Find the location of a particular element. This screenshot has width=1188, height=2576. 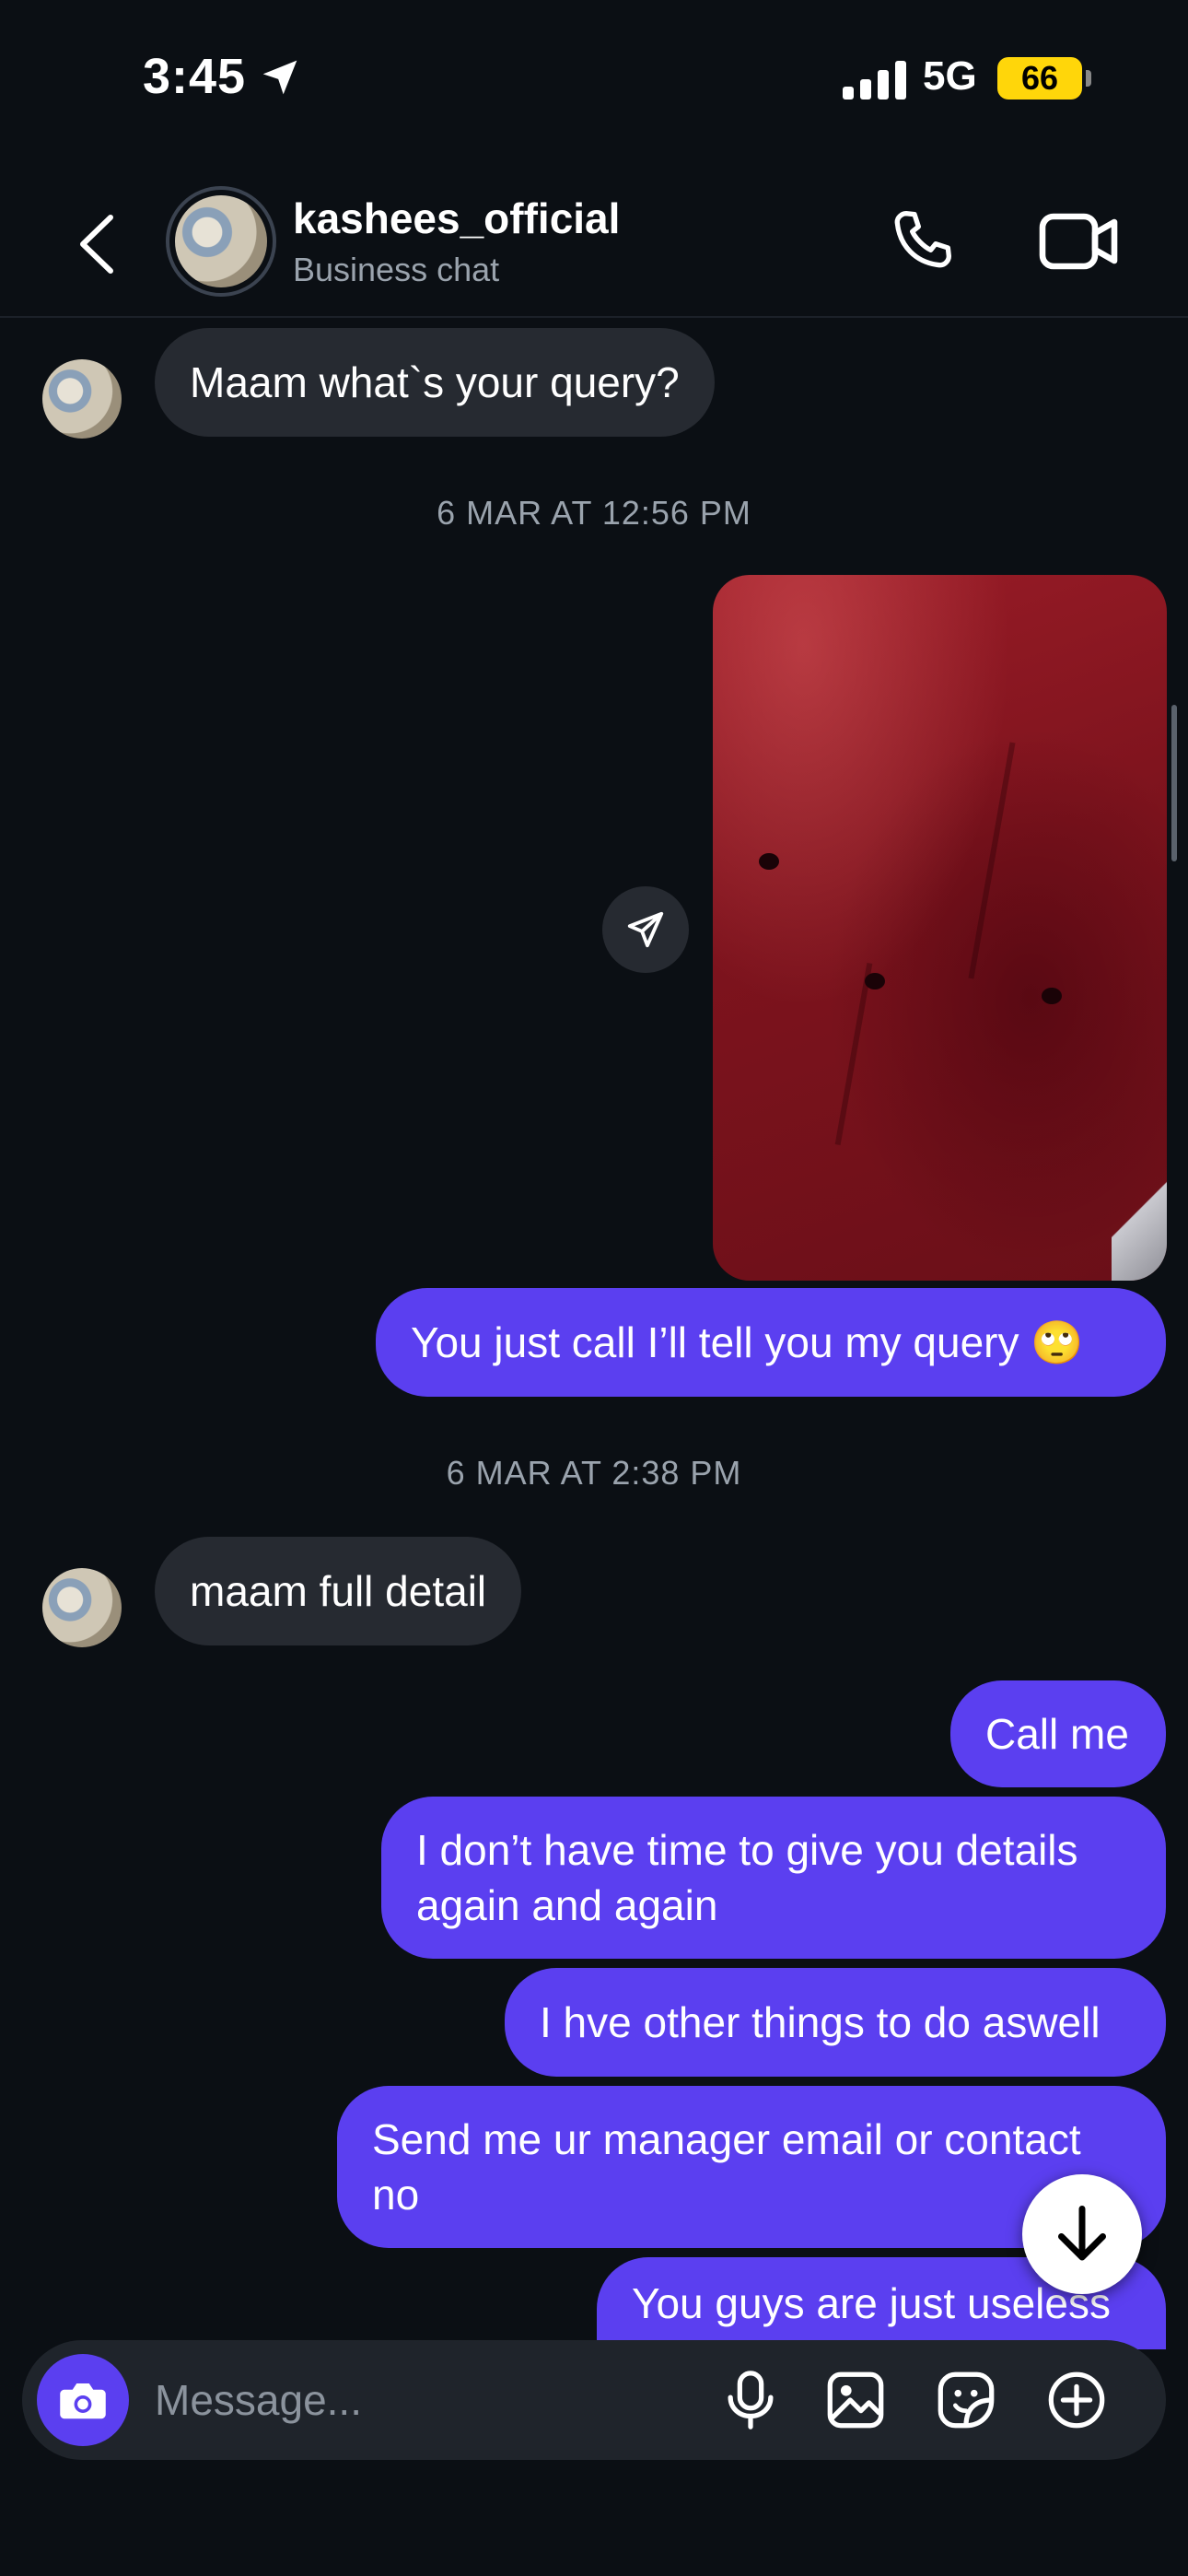

location-arrow-icon is located at coordinates (279, 77).